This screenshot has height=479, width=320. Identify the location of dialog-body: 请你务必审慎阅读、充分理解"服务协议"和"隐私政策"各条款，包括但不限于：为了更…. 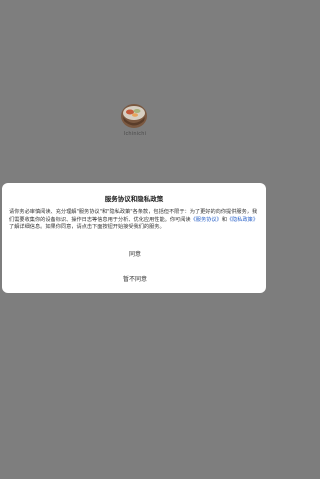
(134, 220).